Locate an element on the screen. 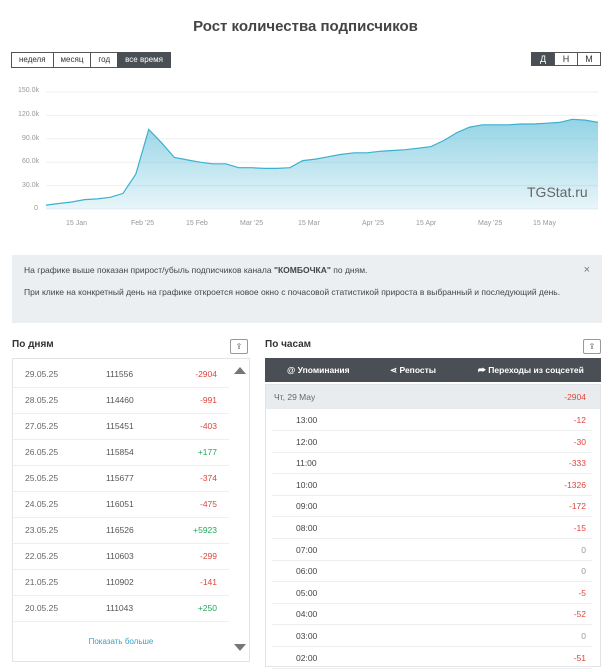 The image size is (611, 669). x-tick-label: 15 Apr is located at coordinates (426, 223).